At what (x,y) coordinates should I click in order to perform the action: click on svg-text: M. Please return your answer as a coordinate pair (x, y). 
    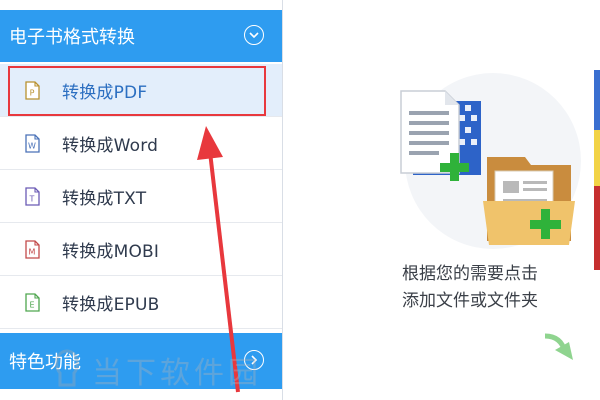
    Looking at the image, I should click on (32, 251).